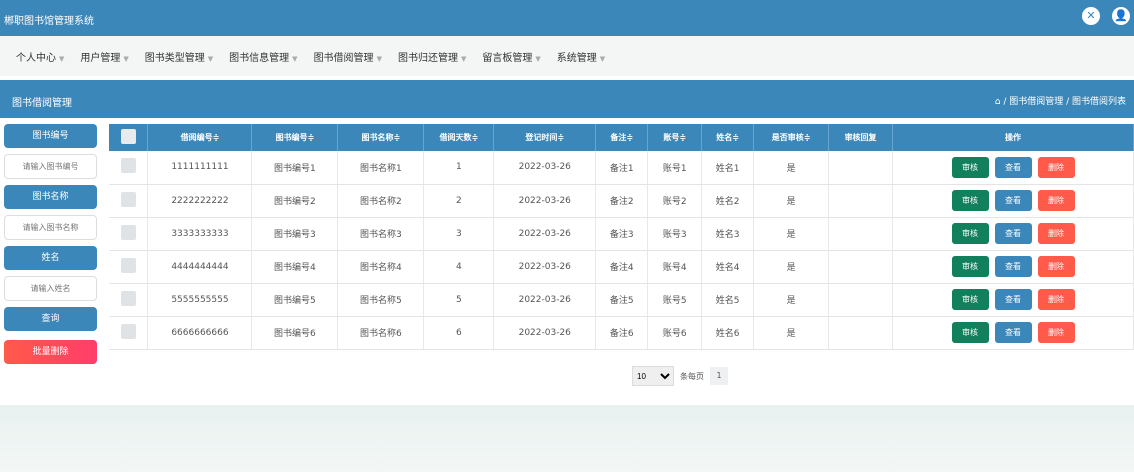 This screenshot has width=1134, height=472. I want to click on cell: 备注6, so click(622, 333).